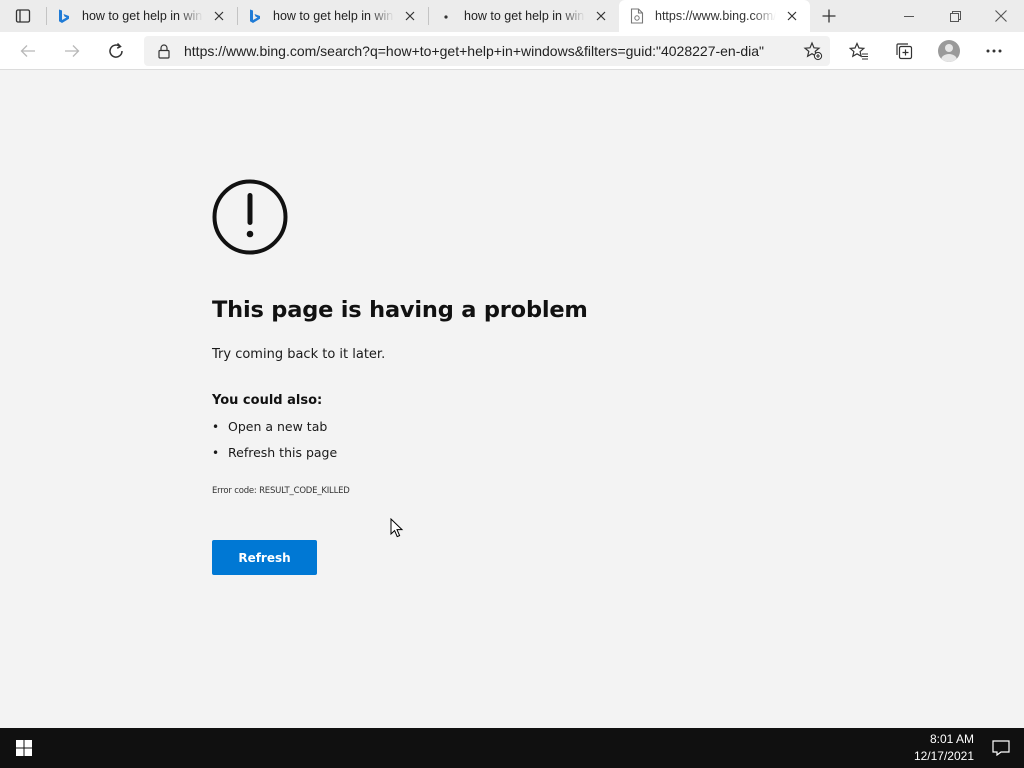 The image size is (1024, 768). Describe the element at coordinates (299, 354) in the screenshot. I see `error-subtitle: Try coming back to it later.` at that location.